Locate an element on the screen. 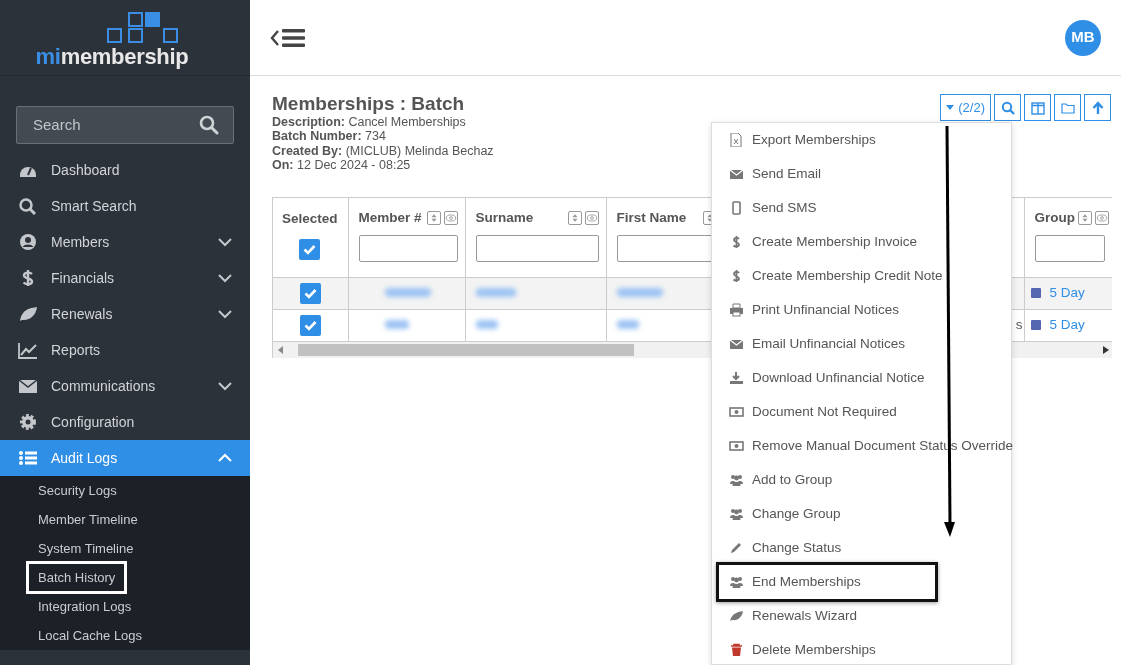 Image resolution: width=1121 pixels, height=665 pixels. detail-line: On: 12 Dec 2024 - 08:25 is located at coordinates (342, 165).